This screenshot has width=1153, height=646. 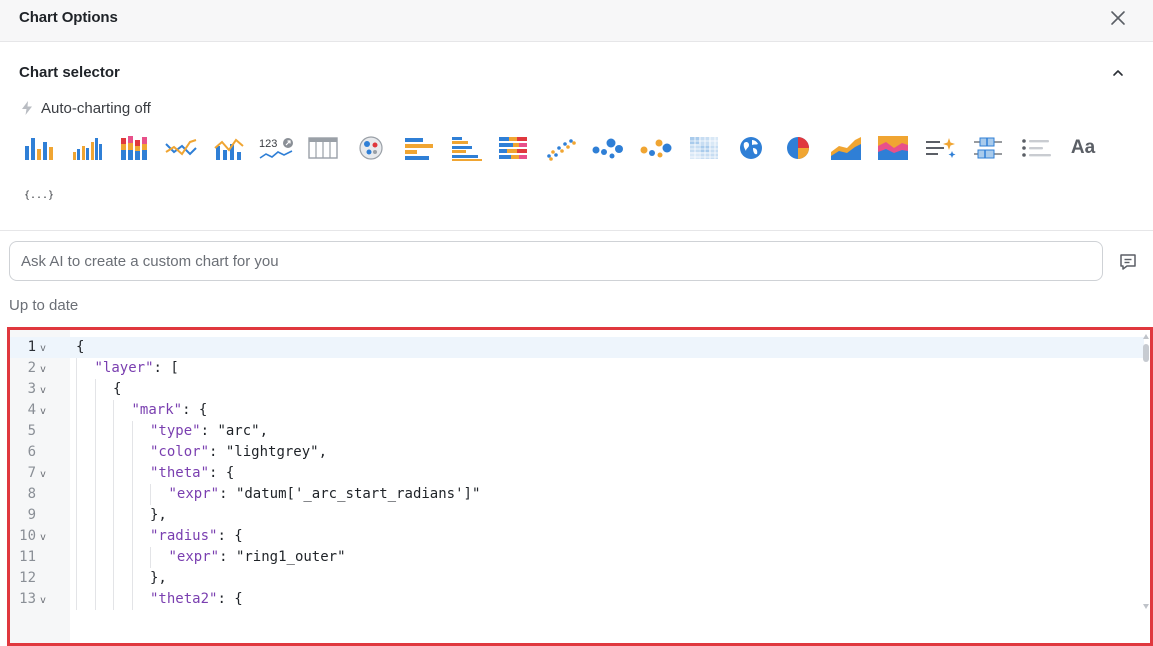 I want to click on close-icon, so click(x=1118, y=18).